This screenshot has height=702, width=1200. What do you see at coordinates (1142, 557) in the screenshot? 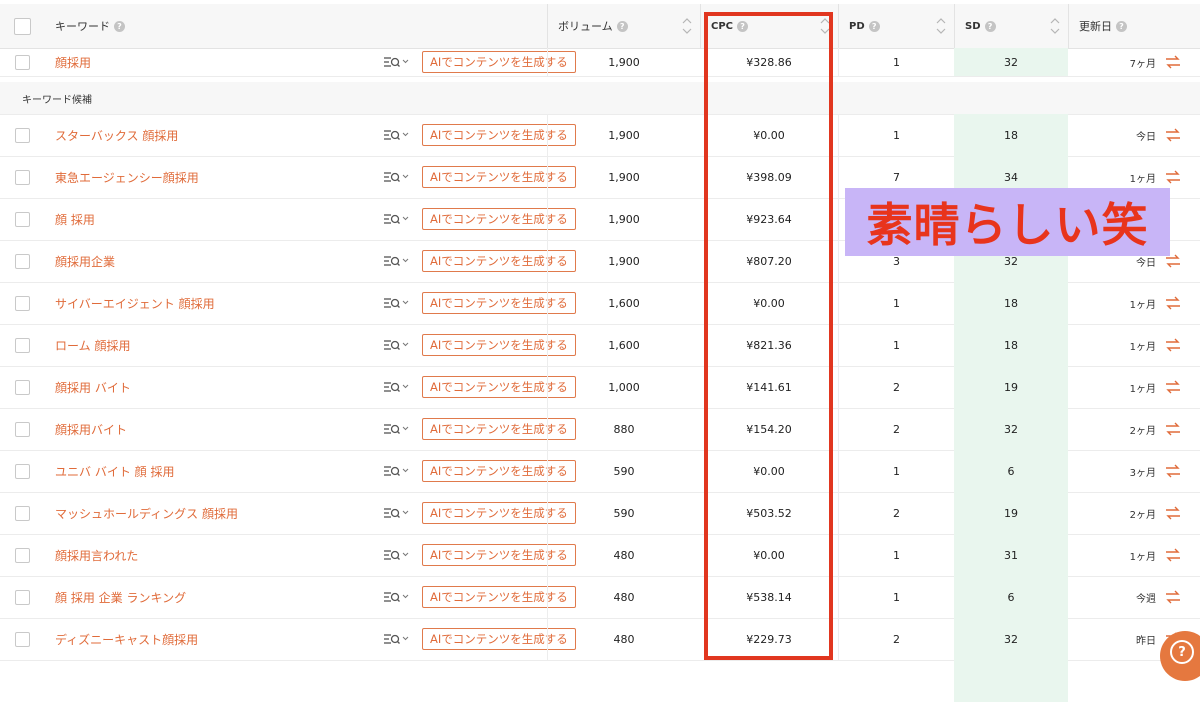
I see `updated-value: 1ヶ月` at bounding box center [1142, 557].